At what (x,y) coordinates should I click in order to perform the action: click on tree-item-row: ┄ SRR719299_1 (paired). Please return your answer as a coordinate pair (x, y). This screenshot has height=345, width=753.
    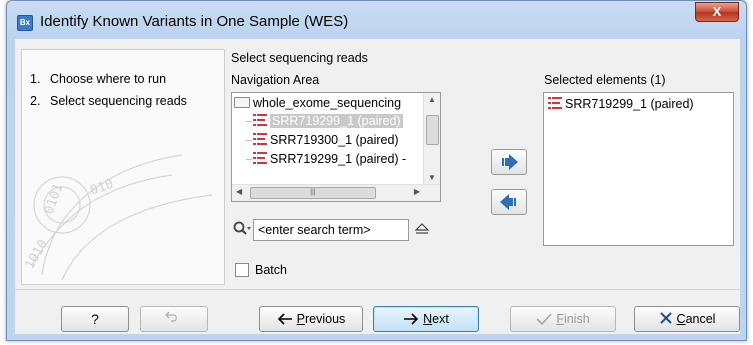
    Looking at the image, I should click on (324, 121).